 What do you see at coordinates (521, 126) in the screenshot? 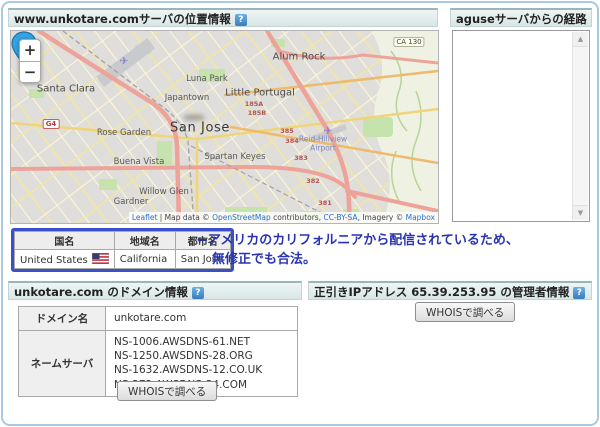
I see `route-listbox: ▲ ▼` at bounding box center [521, 126].